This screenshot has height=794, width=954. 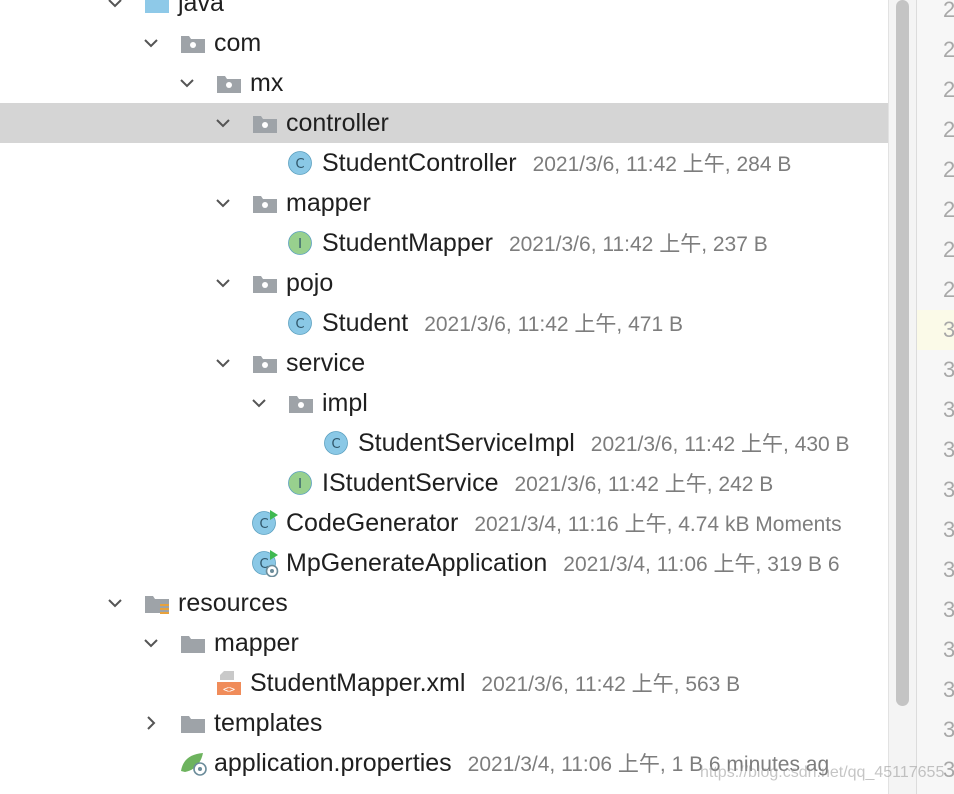 I want to click on tree-item-studentmapper: I StudentMapper 2021/3/6, 11:42 上午, 237 B, so click(x=444, y=243).